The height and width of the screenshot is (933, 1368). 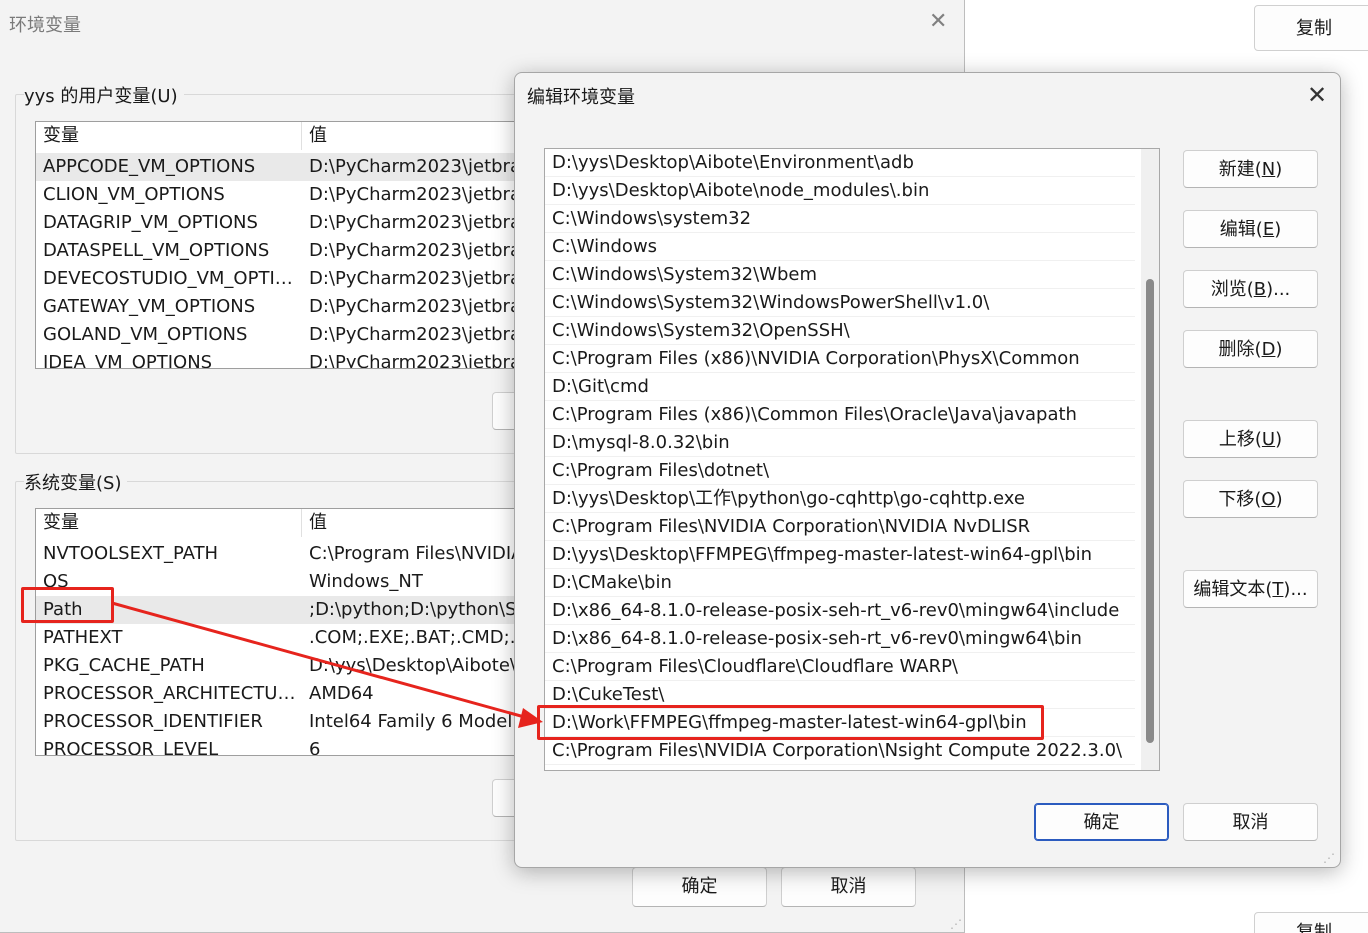 I want to click on annotation-arrow, so click(x=327, y=664).